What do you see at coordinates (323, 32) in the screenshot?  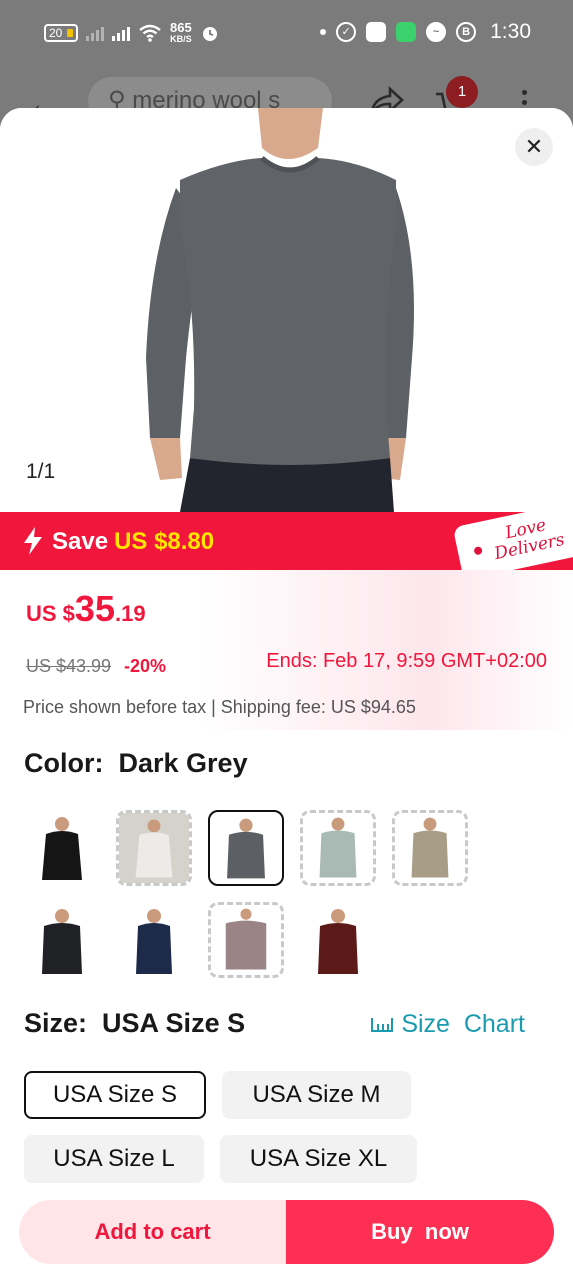 I see `notification-dot-icon` at bounding box center [323, 32].